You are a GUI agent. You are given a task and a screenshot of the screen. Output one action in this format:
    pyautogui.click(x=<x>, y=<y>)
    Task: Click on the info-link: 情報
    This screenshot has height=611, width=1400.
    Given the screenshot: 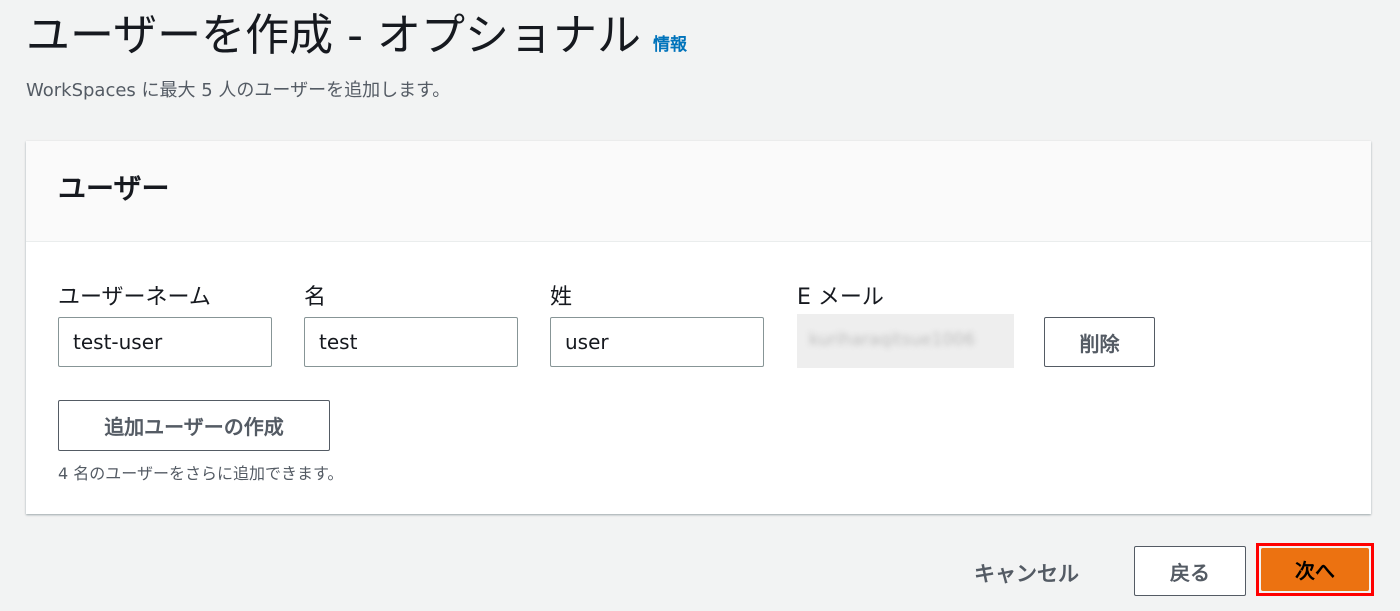 What is the action you would take?
    pyautogui.click(x=670, y=42)
    